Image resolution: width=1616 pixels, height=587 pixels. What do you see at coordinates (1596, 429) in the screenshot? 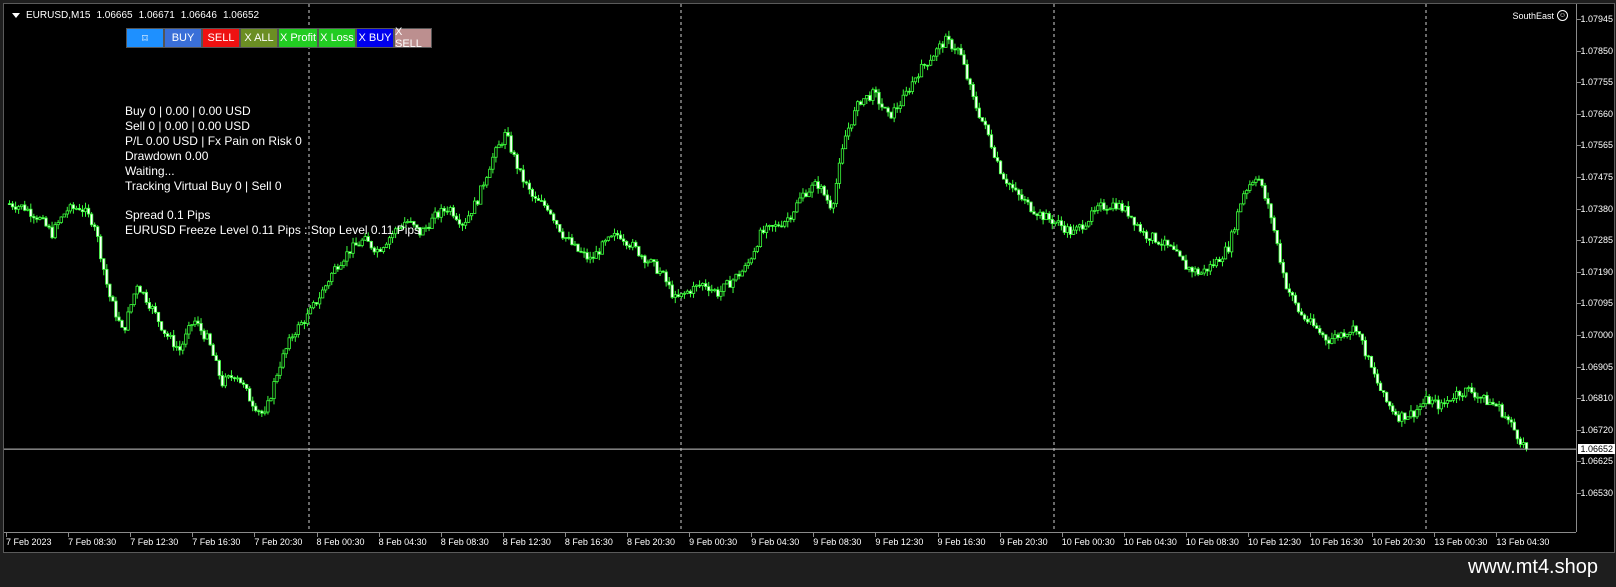
I see `price-label: 1.06720` at bounding box center [1596, 429].